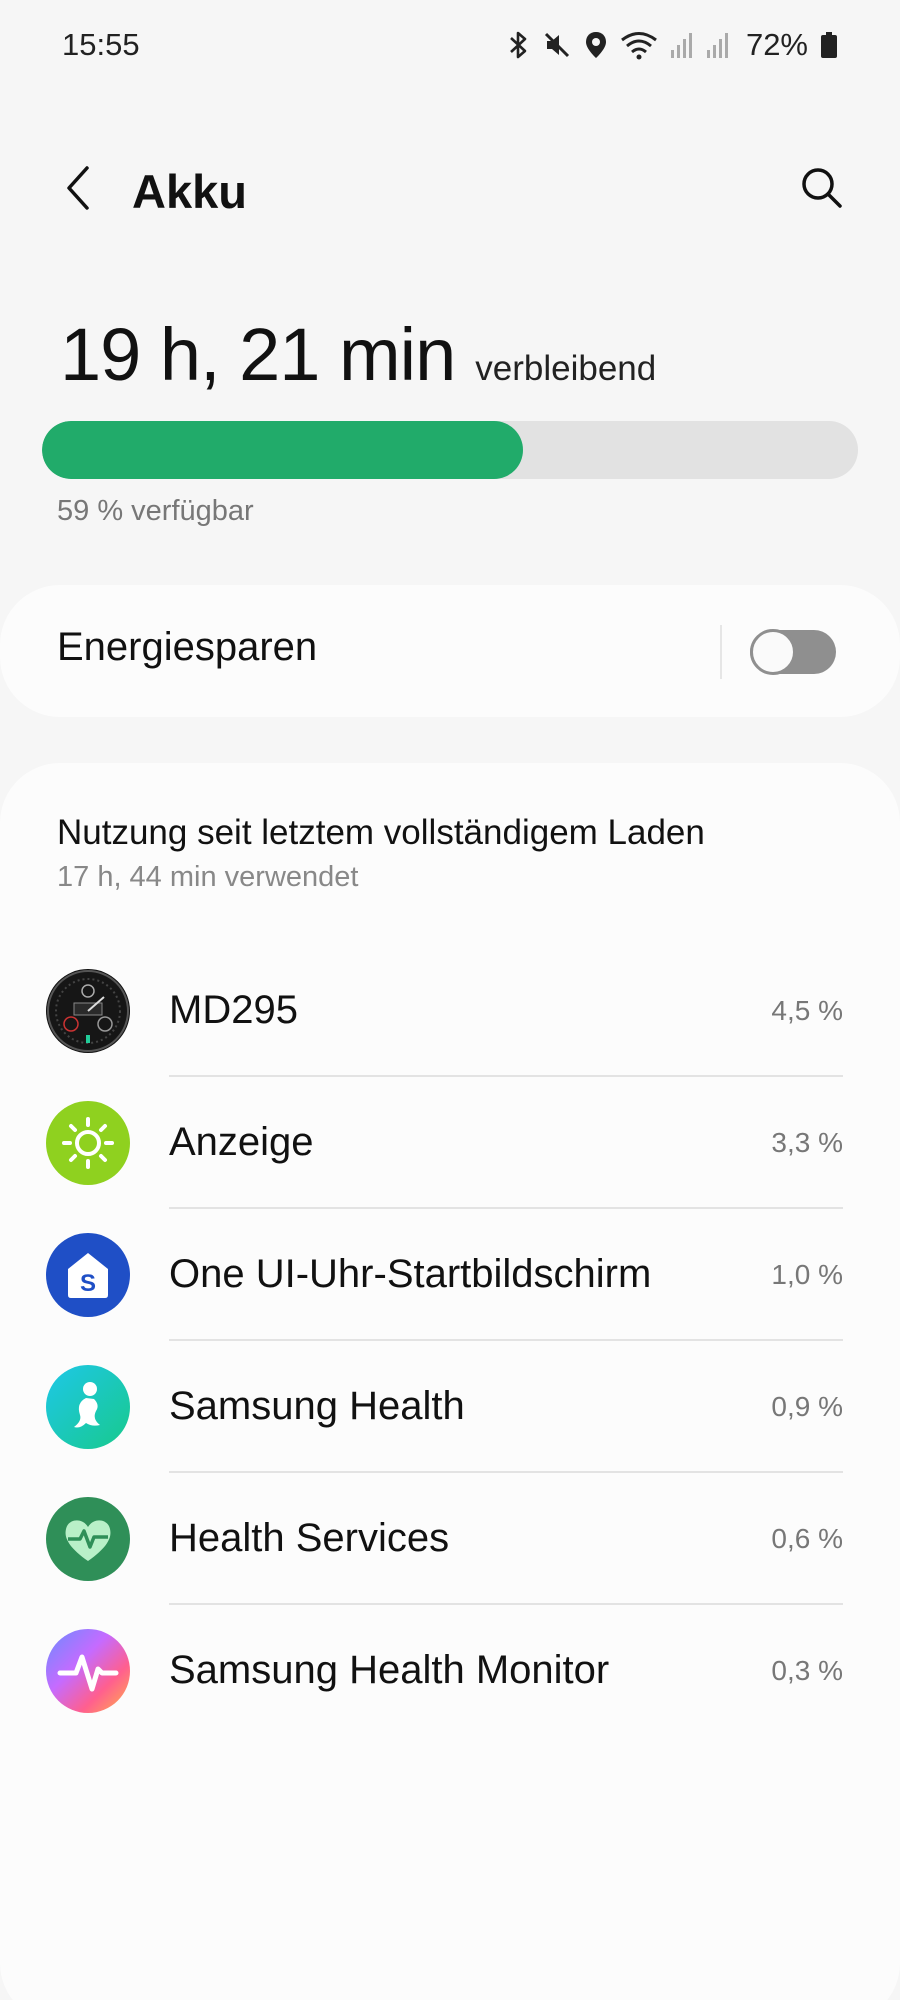 This screenshot has height=2000, width=900. I want to click on location-icon, so click(596, 45).